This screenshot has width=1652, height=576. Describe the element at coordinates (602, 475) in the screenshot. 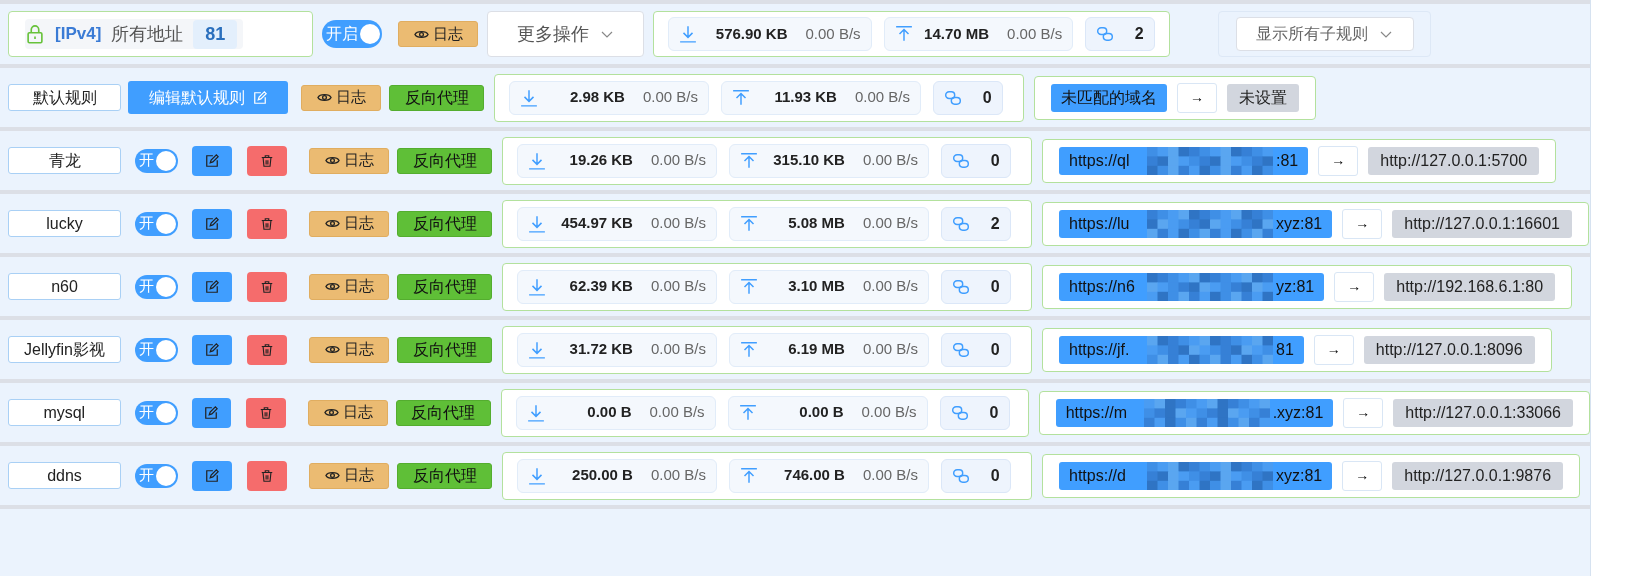

I see `download-total: 250.00 B` at that location.